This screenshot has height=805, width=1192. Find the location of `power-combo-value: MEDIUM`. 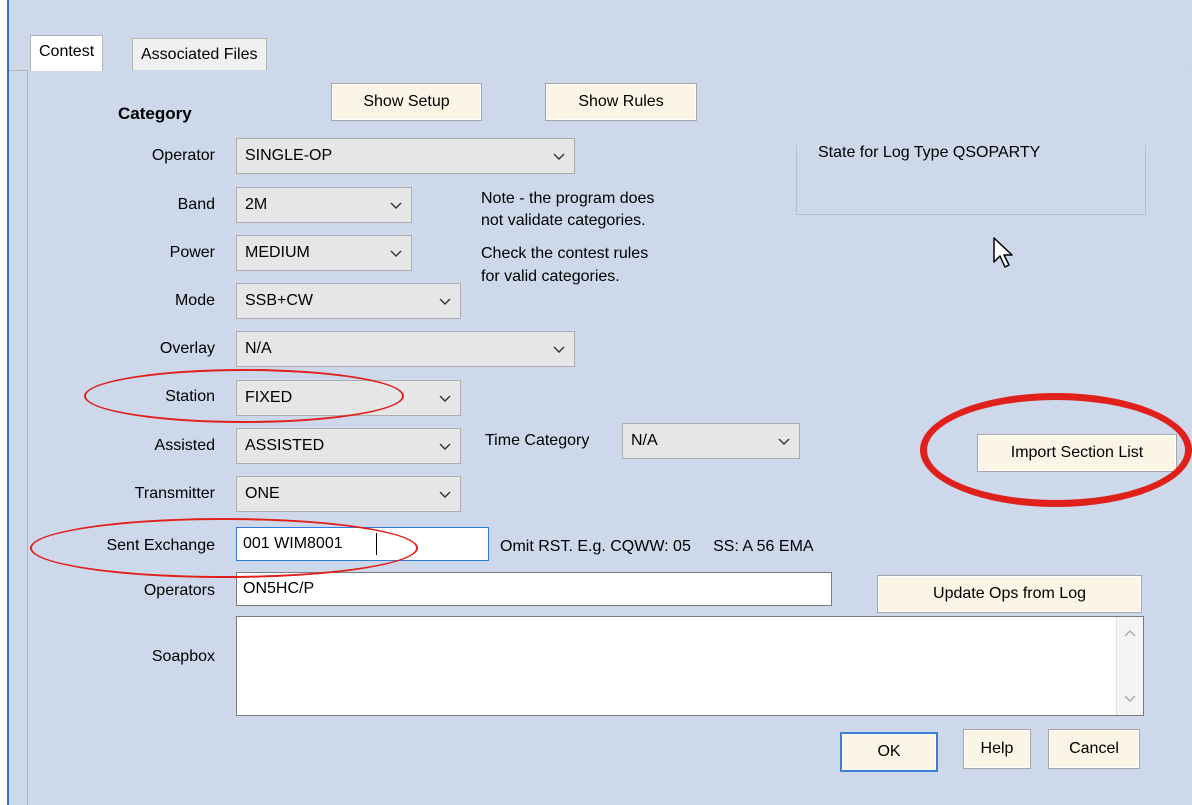

power-combo-value: MEDIUM is located at coordinates (277, 252).